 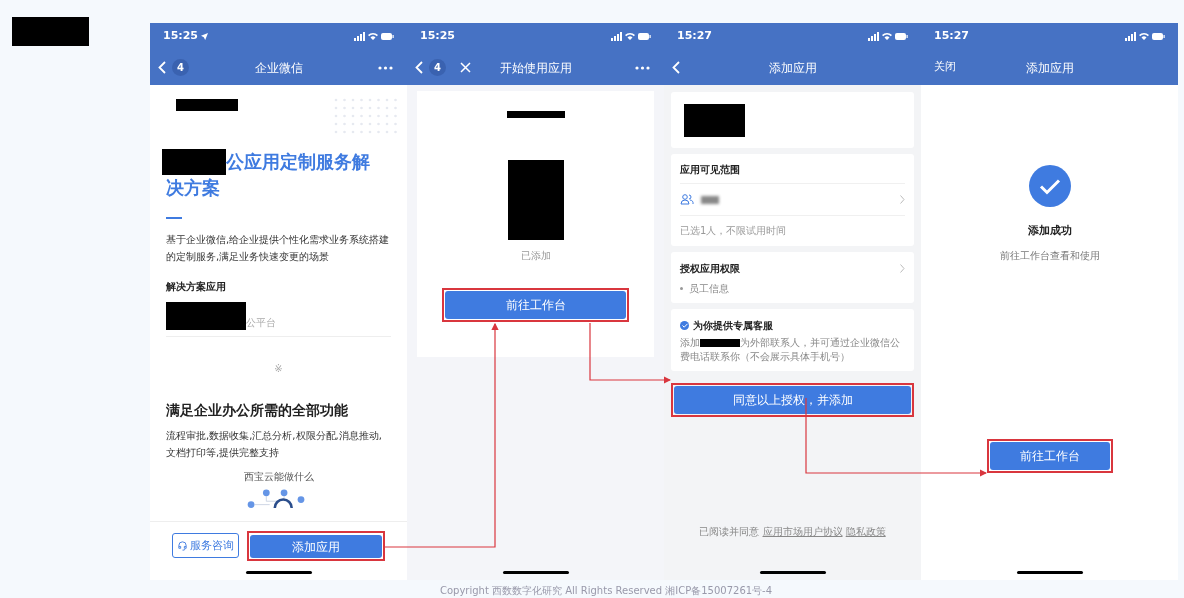 What do you see at coordinates (193, 188) in the screenshot?
I see `solution-heading: 决方案` at bounding box center [193, 188].